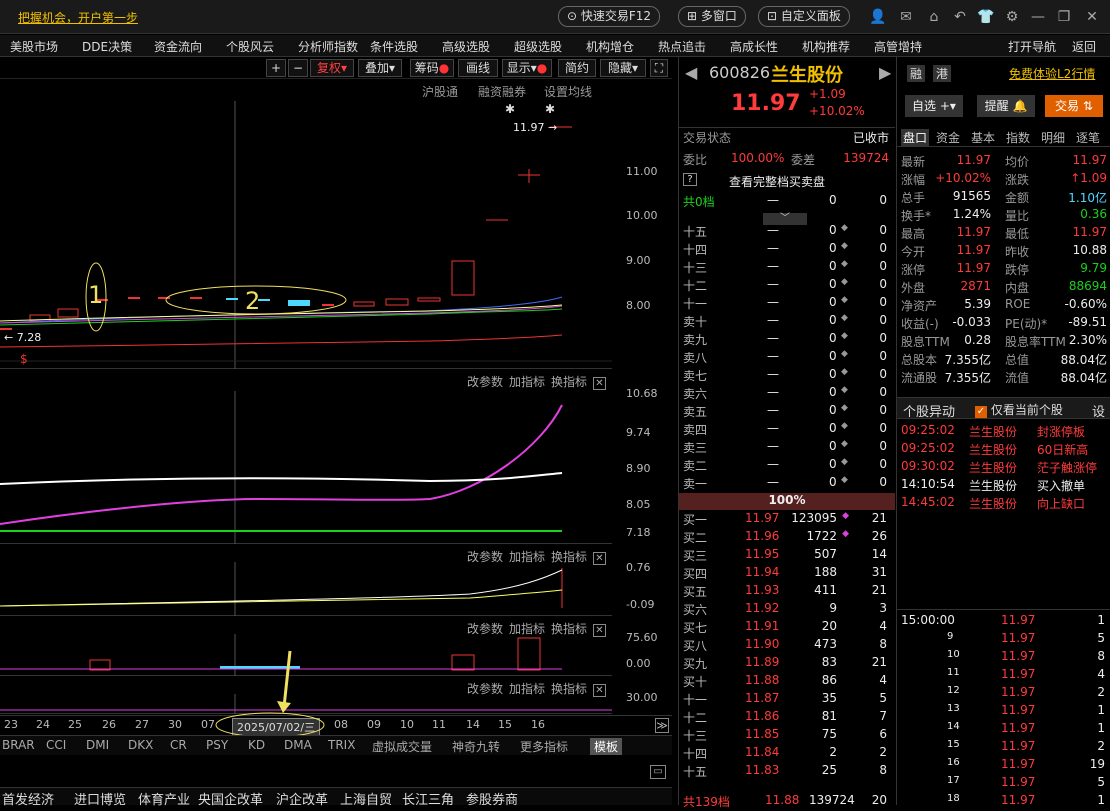  I want to click on indicator-tab: 虚拟成交量, so click(402, 746).